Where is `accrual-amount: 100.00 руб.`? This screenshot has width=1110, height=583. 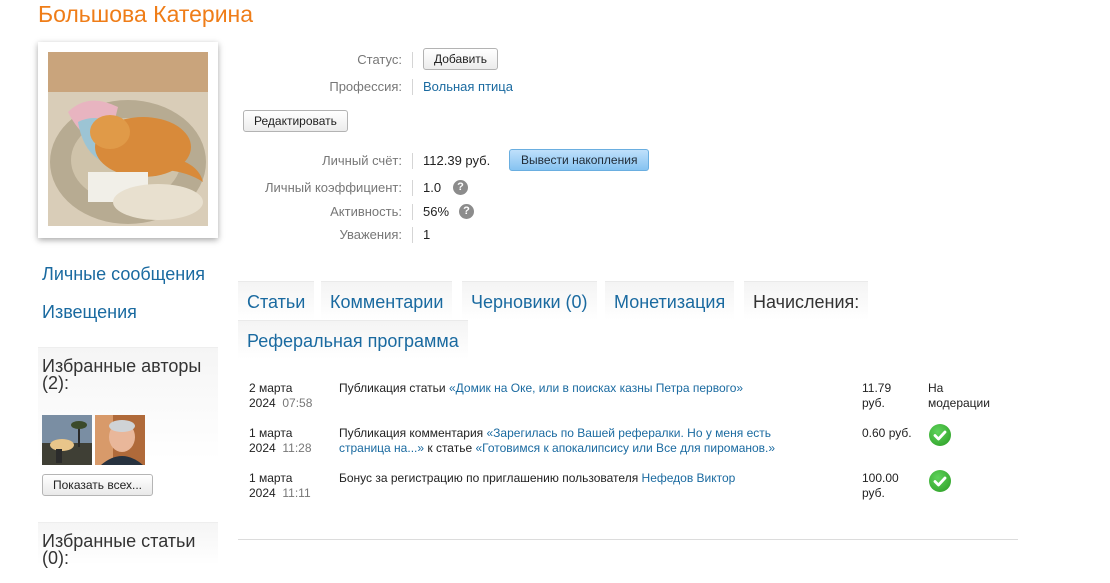 accrual-amount: 100.00 руб. is located at coordinates (880, 486).